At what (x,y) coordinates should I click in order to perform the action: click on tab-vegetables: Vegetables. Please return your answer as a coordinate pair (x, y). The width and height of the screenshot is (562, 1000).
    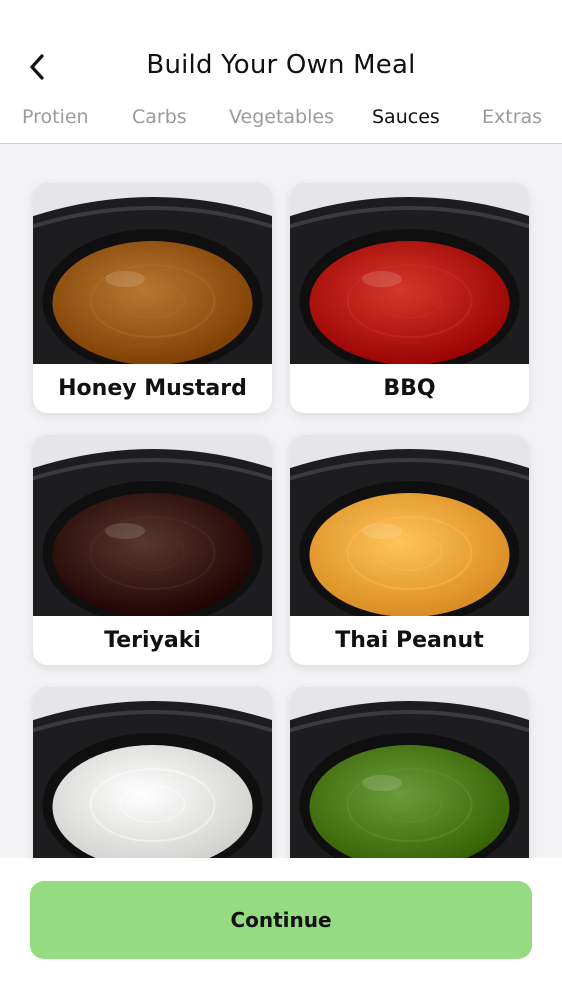
    Looking at the image, I should click on (281, 117).